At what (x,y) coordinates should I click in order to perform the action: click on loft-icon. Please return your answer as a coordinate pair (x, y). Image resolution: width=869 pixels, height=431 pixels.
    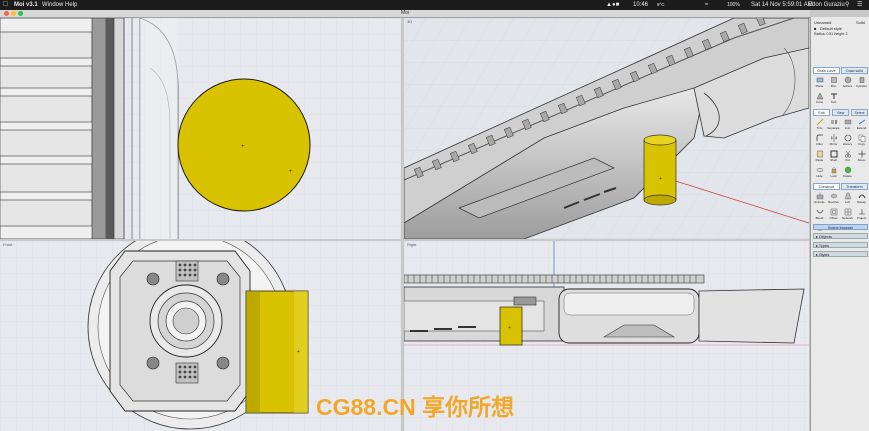
    Looking at the image, I should click on (847, 196).